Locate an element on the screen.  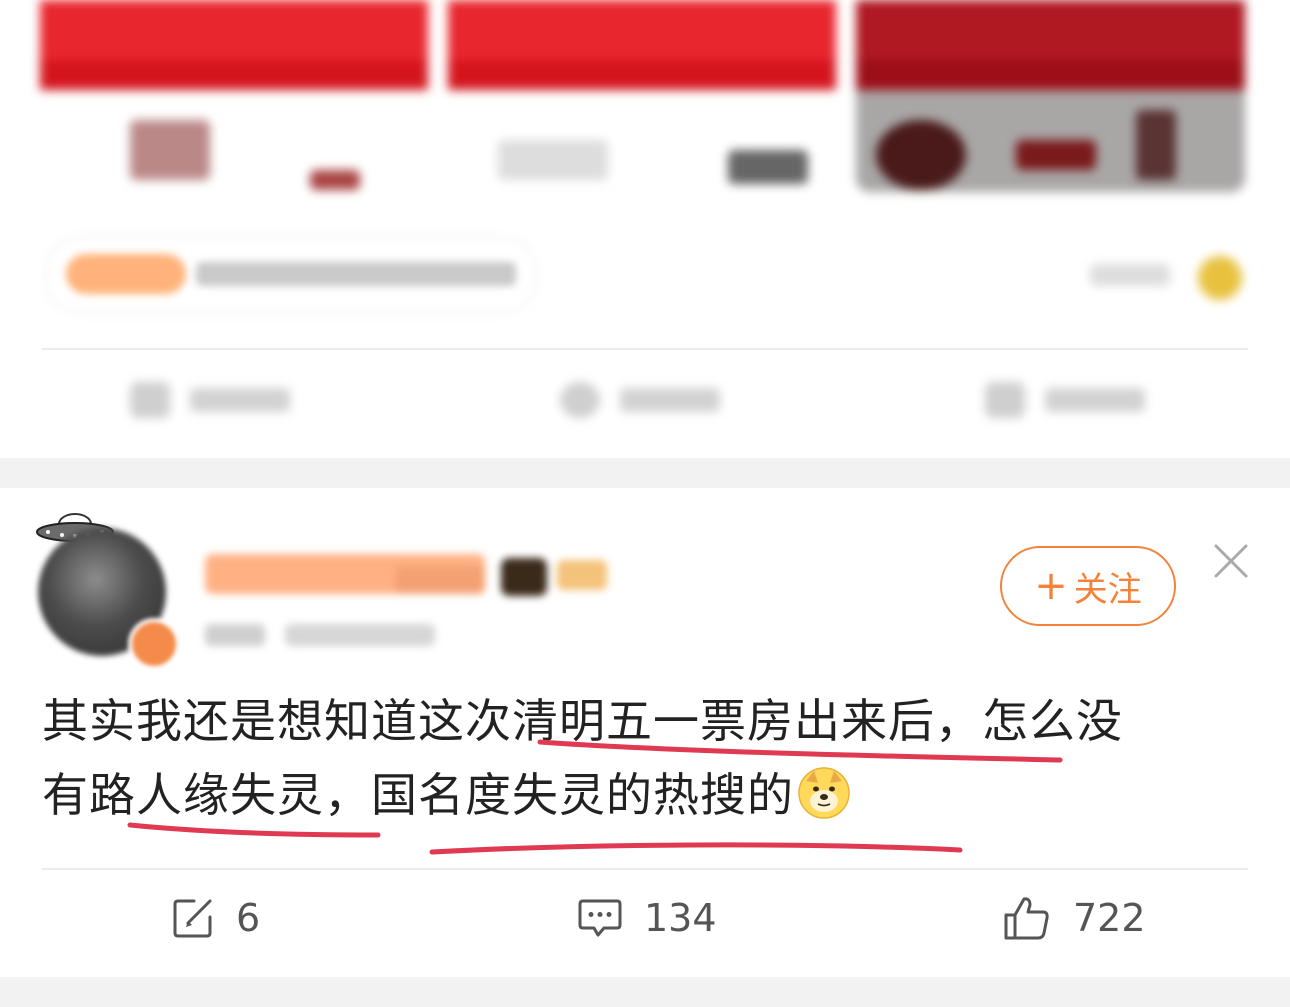
repost-count: 6 is located at coordinates (248, 918).